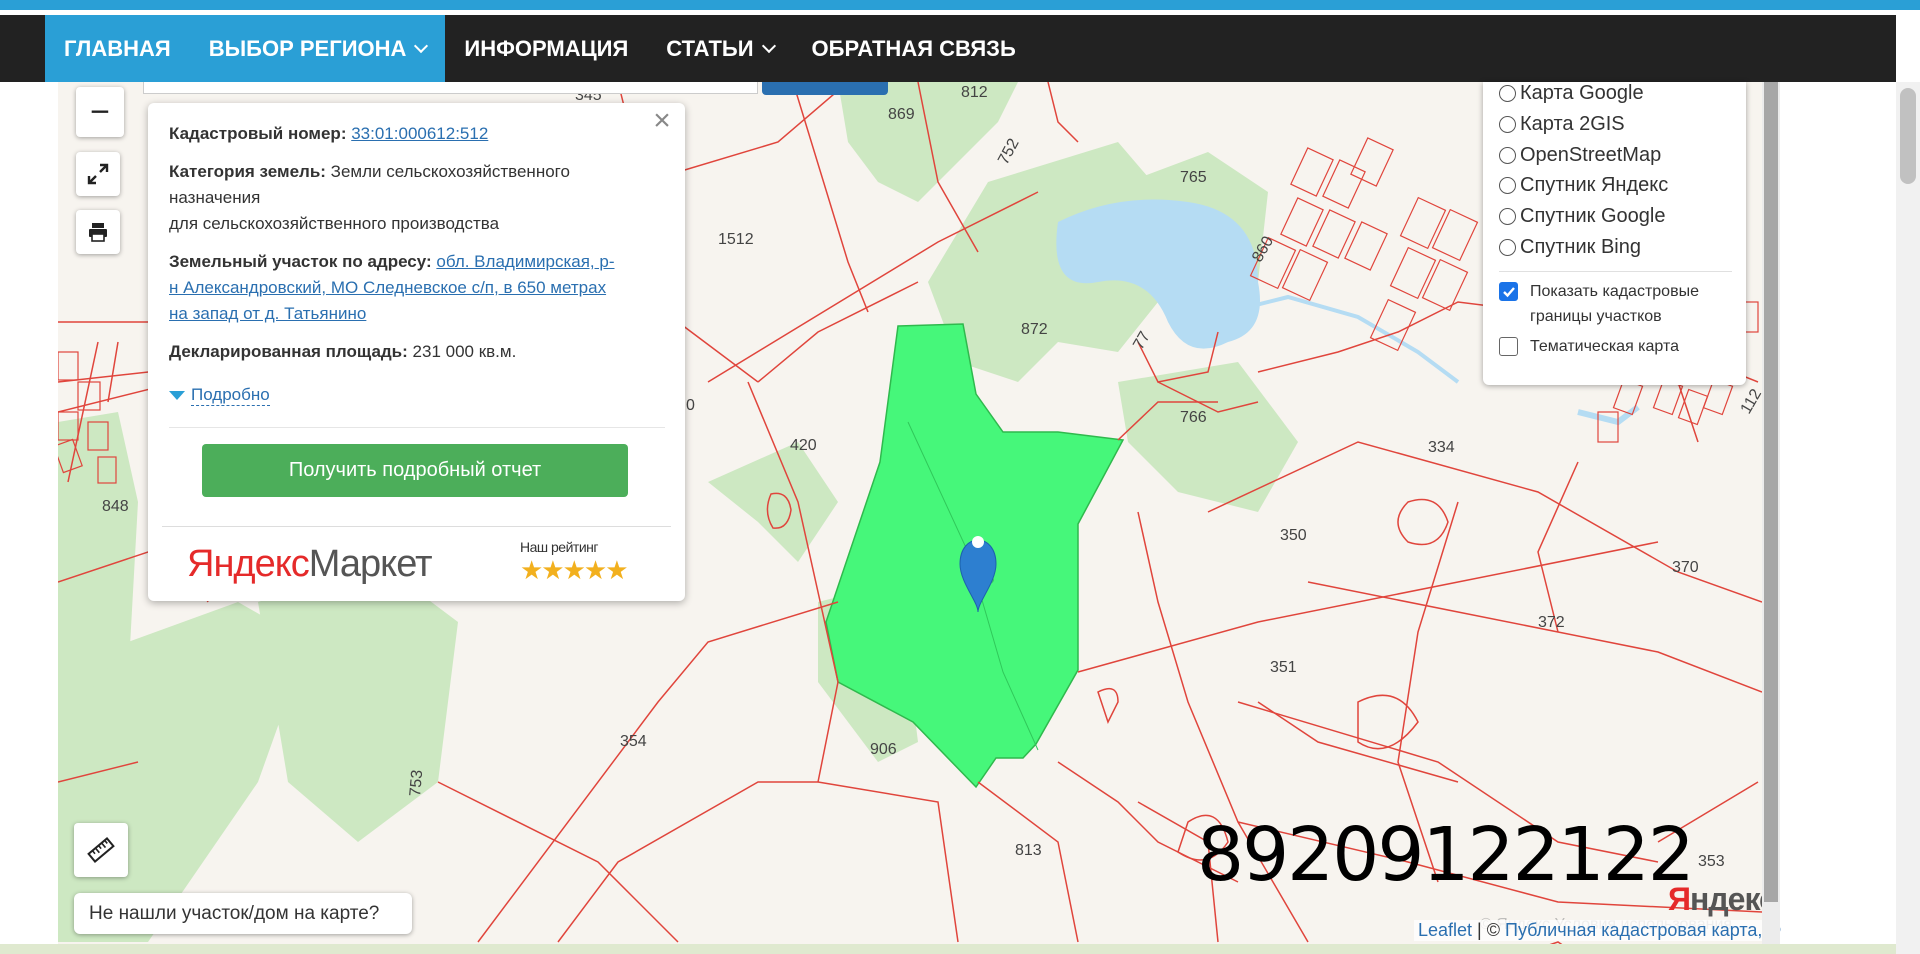  I want to click on map-label: 812, so click(974, 92).